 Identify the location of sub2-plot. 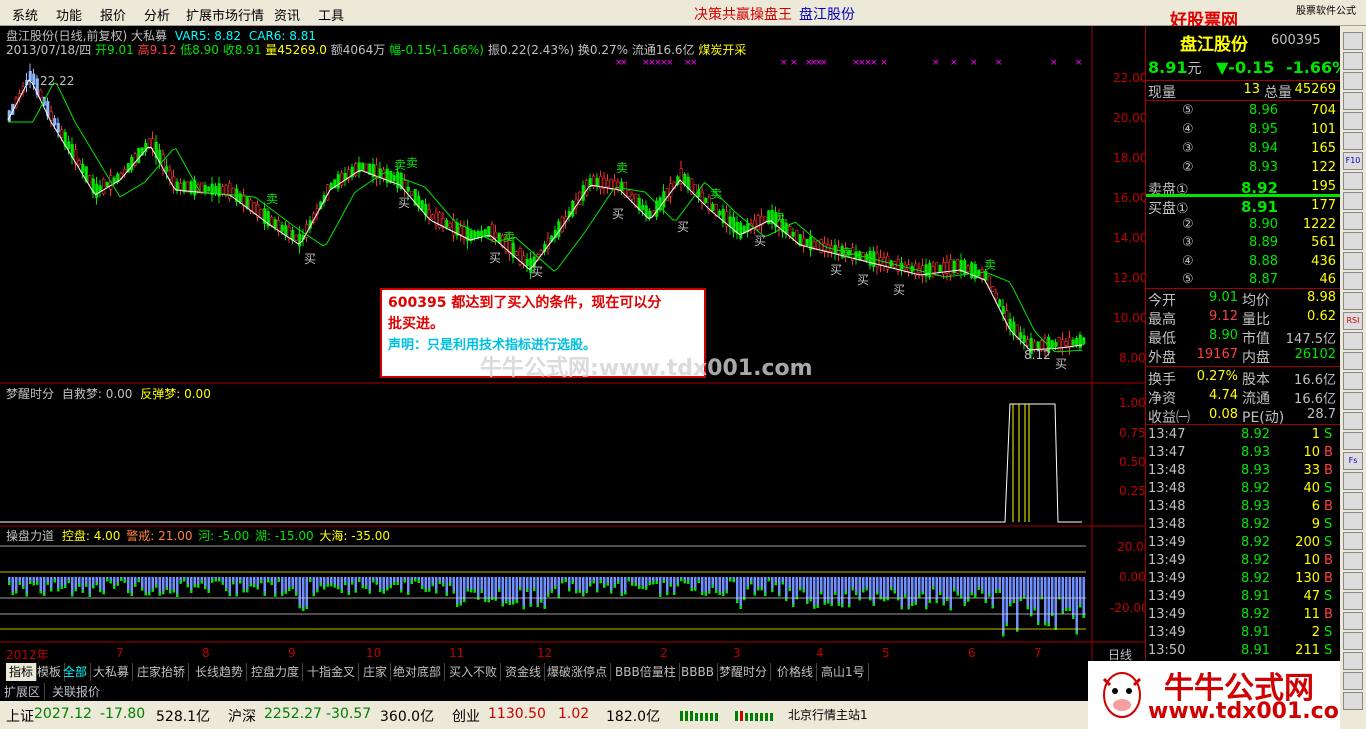
(543, 591).